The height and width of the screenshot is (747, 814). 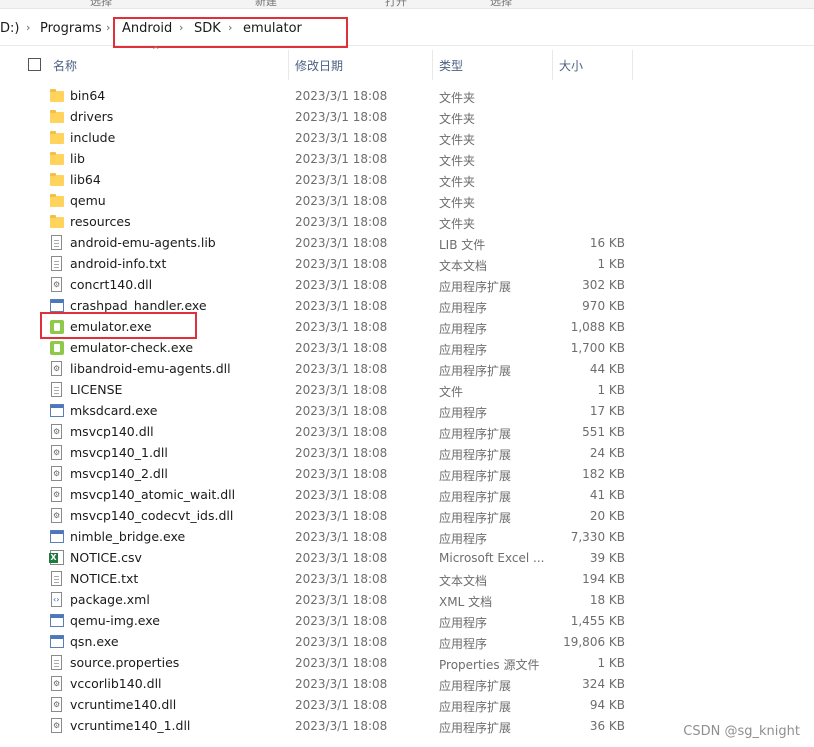 I want to click on file-name: NOTICE.csv, so click(x=106, y=557).